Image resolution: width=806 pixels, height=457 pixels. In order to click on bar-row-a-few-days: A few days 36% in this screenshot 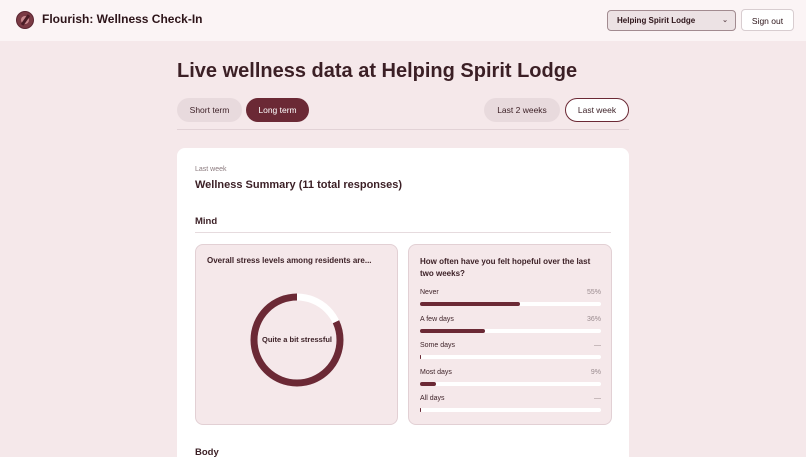, I will do `click(510, 326)`.